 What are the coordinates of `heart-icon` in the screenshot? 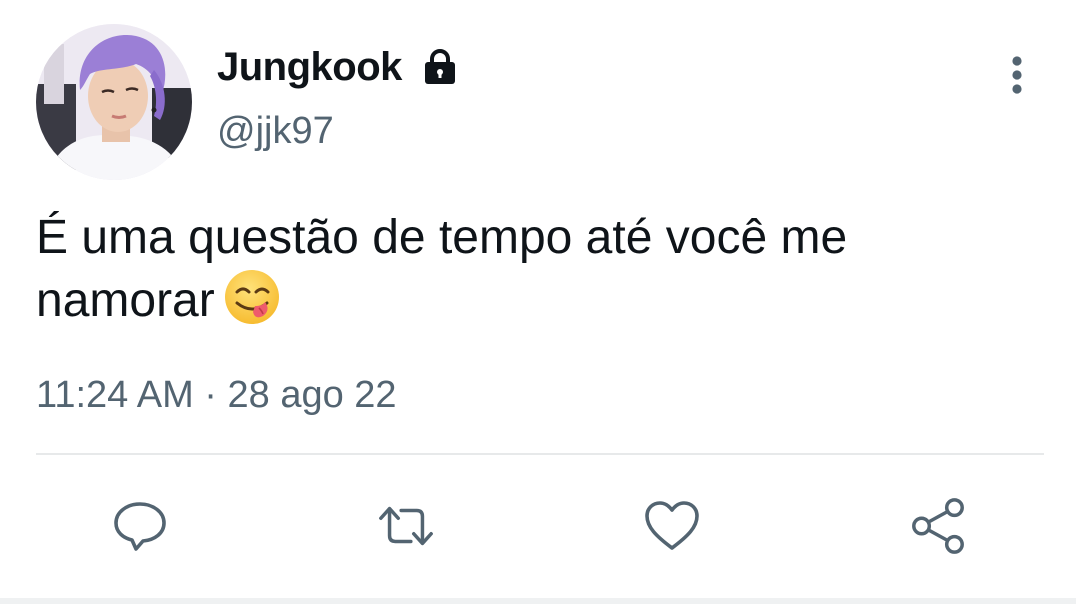 It's located at (672, 525).